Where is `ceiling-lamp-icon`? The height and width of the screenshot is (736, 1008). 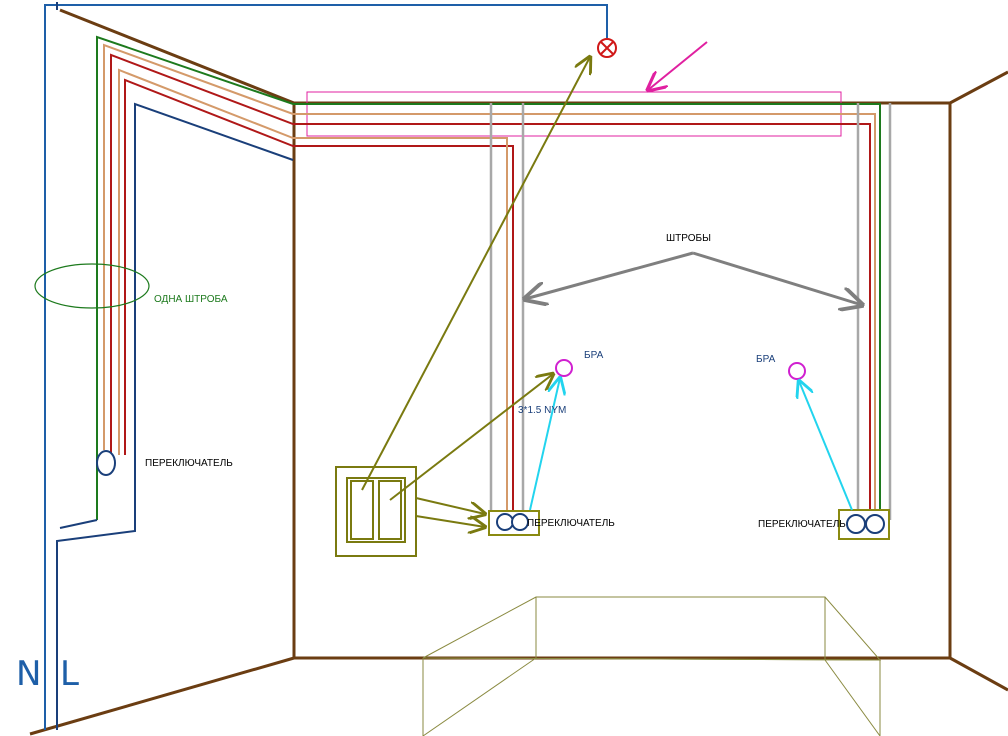 ceiling-lamp-icon is located at coordinates (607, 48).